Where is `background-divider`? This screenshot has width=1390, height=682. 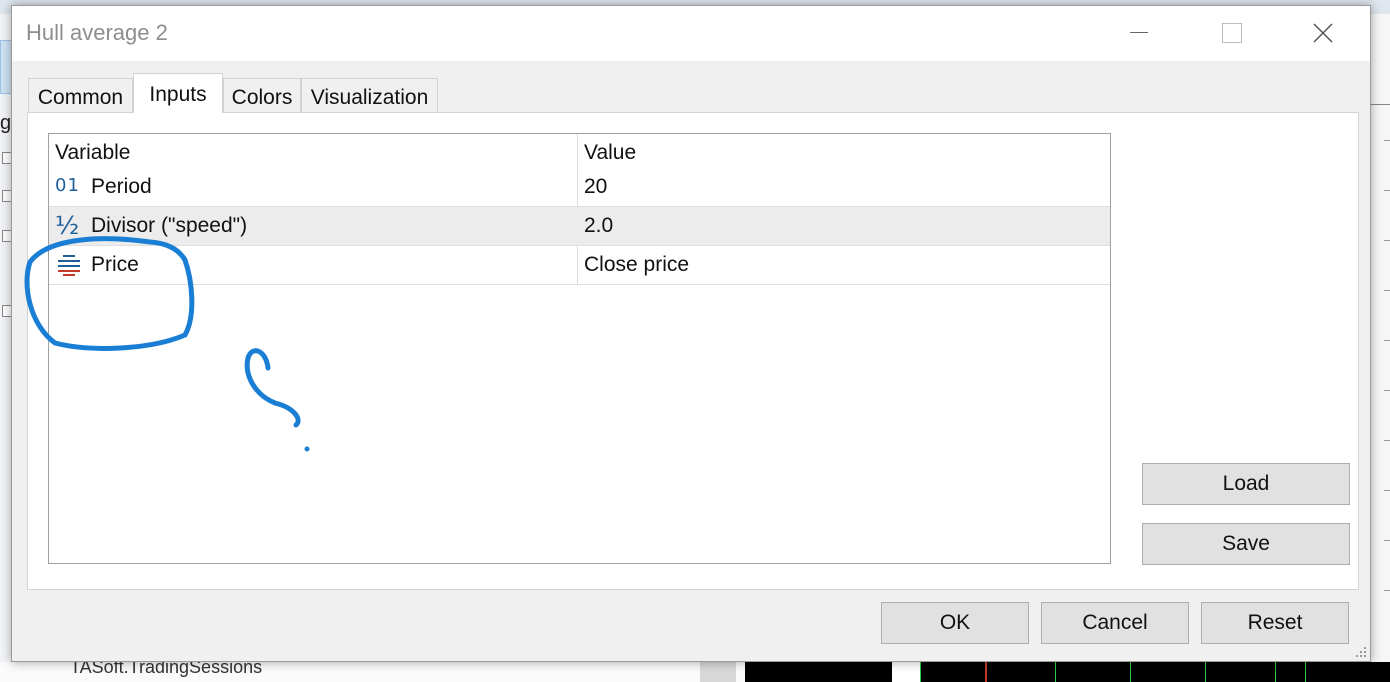 background-divider is located at coordinates (1380, 104).